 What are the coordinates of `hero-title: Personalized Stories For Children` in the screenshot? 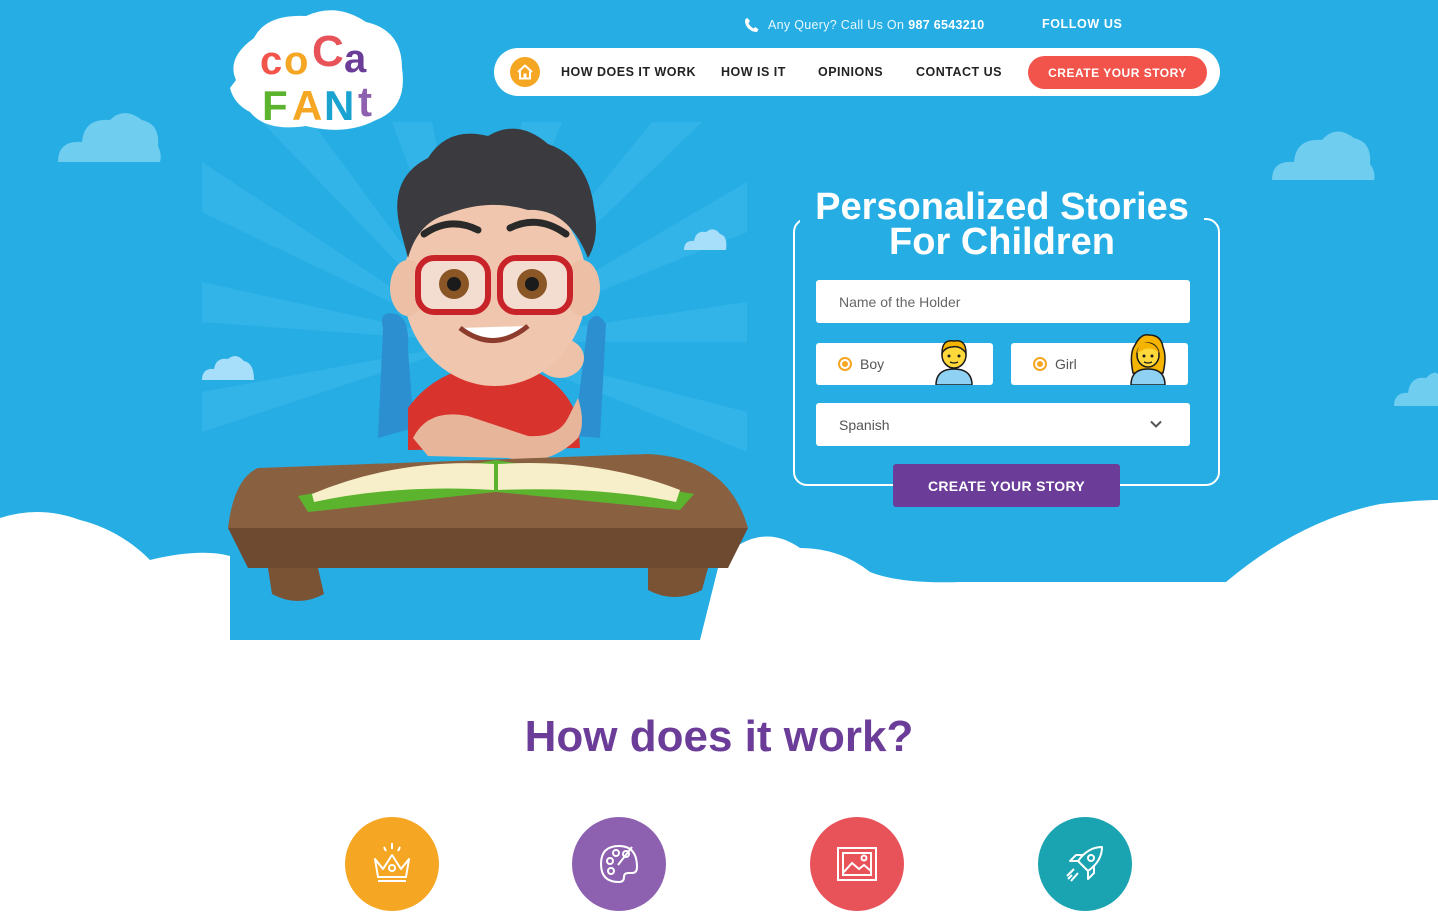 It's located at (1002, 225).